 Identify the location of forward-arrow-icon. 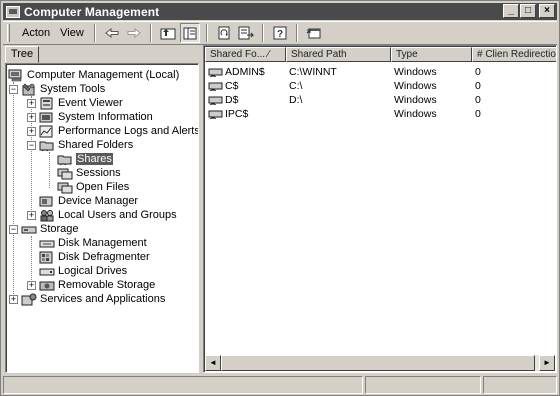
(134, 33).